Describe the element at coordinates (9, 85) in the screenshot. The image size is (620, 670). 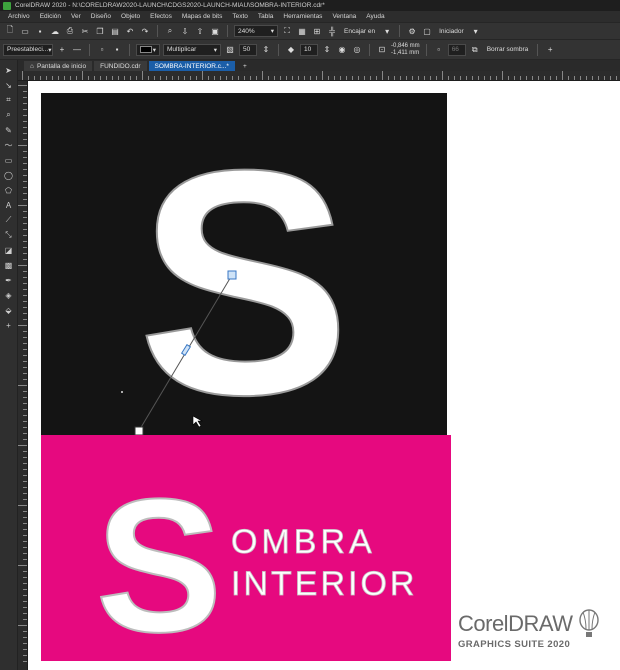
I see `shape-tool-icon: ↘` at that location.